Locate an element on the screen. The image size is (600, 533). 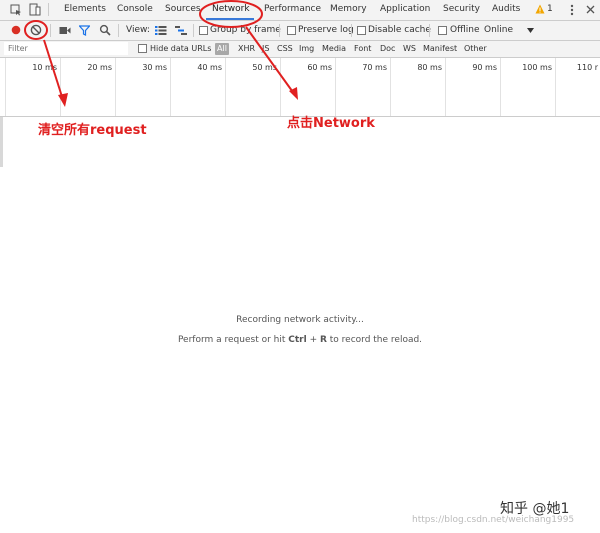
network-annotation-label: 点击Network is located at coordinates (331, 123).